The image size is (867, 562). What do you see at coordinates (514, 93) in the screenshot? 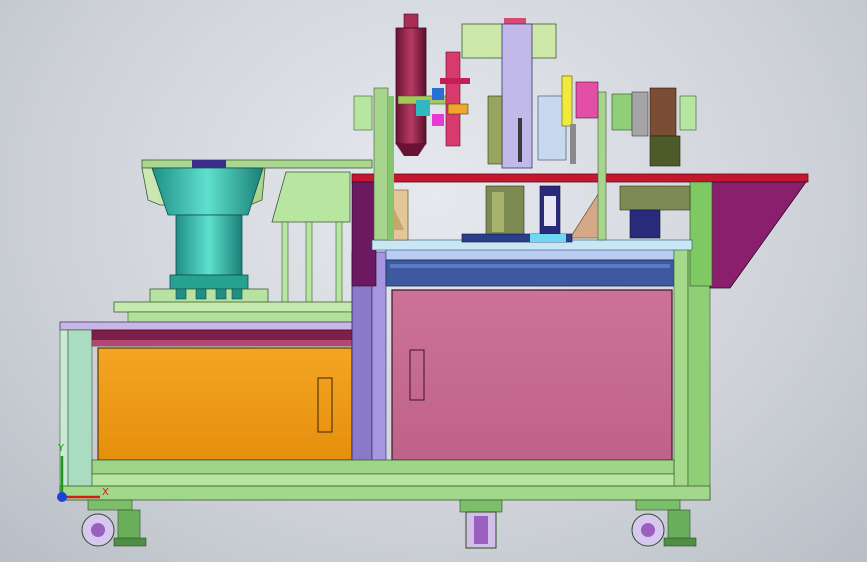
I see `central-slide-column` at bounding box center [514, 93].